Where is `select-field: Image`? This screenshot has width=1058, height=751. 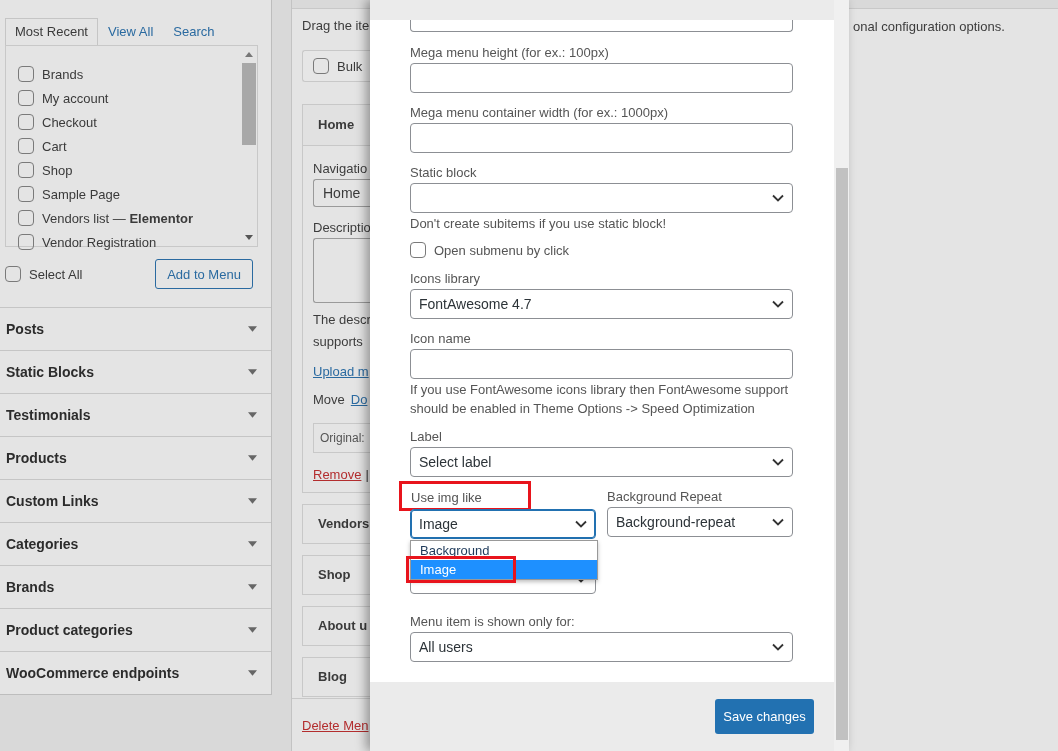 select-field: Image is located at coordinates (503, 524).